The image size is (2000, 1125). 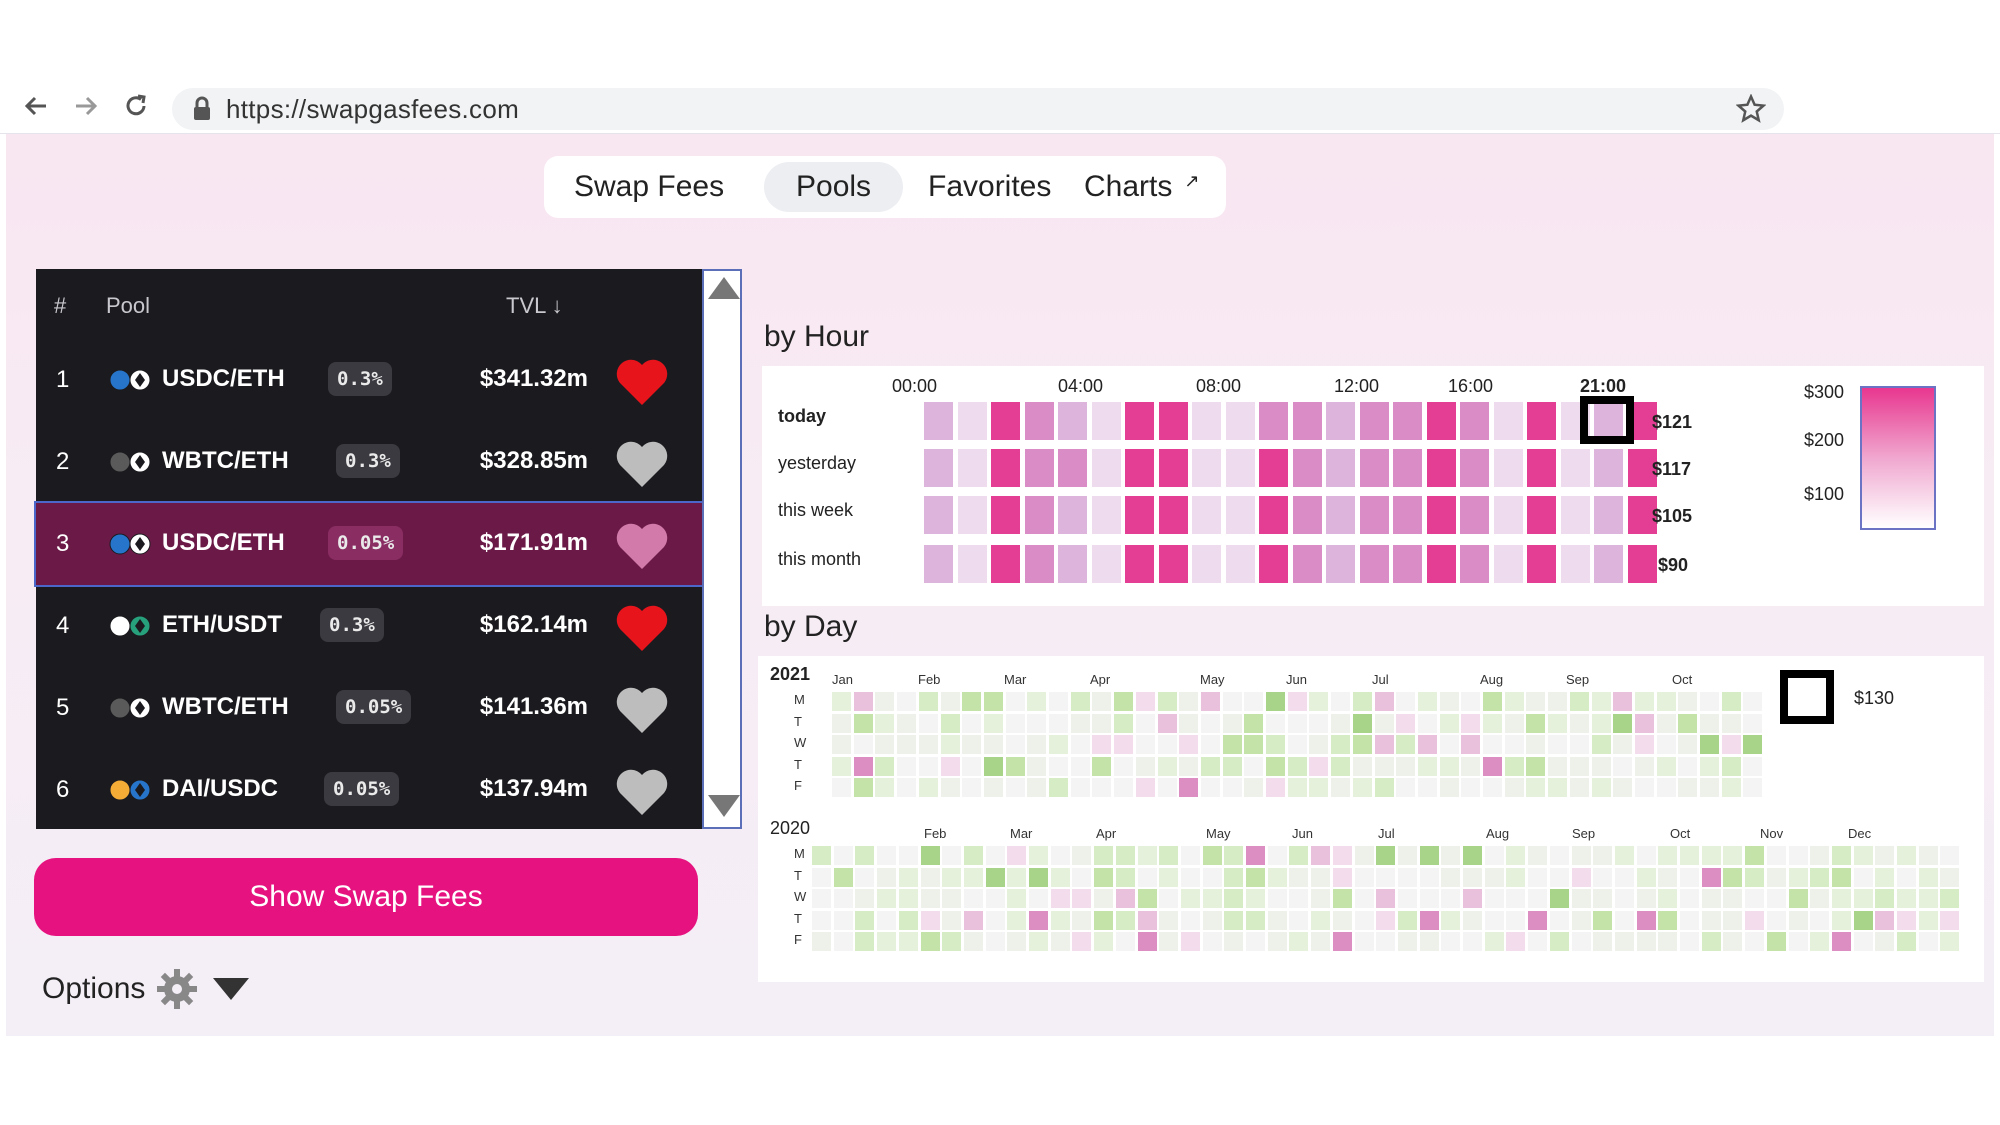 I want to click on star-icon, so click(x=1751, y=109).